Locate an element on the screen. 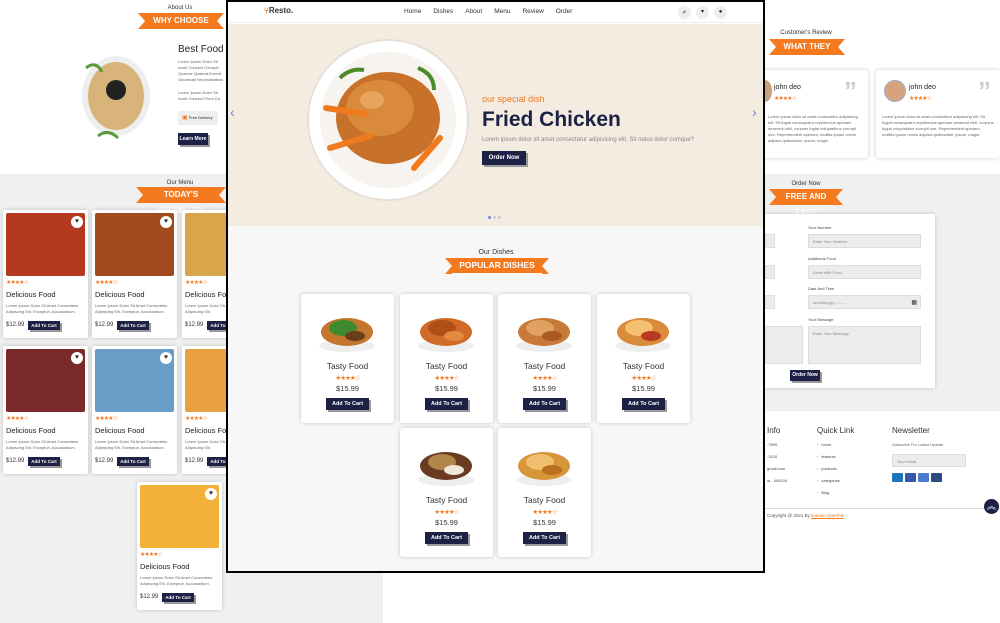 Image resolution: width=1000 pixels, height=623 pixels. quick-link-features: › features is located at coordinates (842, 460).